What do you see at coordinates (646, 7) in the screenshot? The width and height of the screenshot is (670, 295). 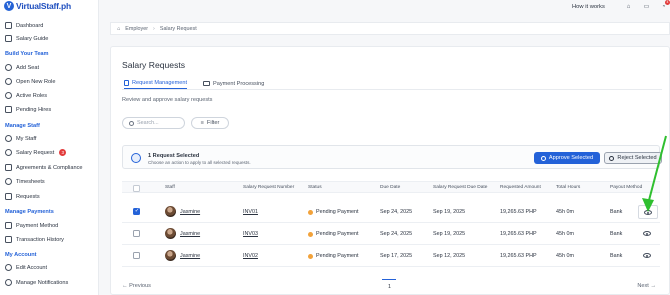 I see `chat-icon: ▭` at bounding box center [646, 7].